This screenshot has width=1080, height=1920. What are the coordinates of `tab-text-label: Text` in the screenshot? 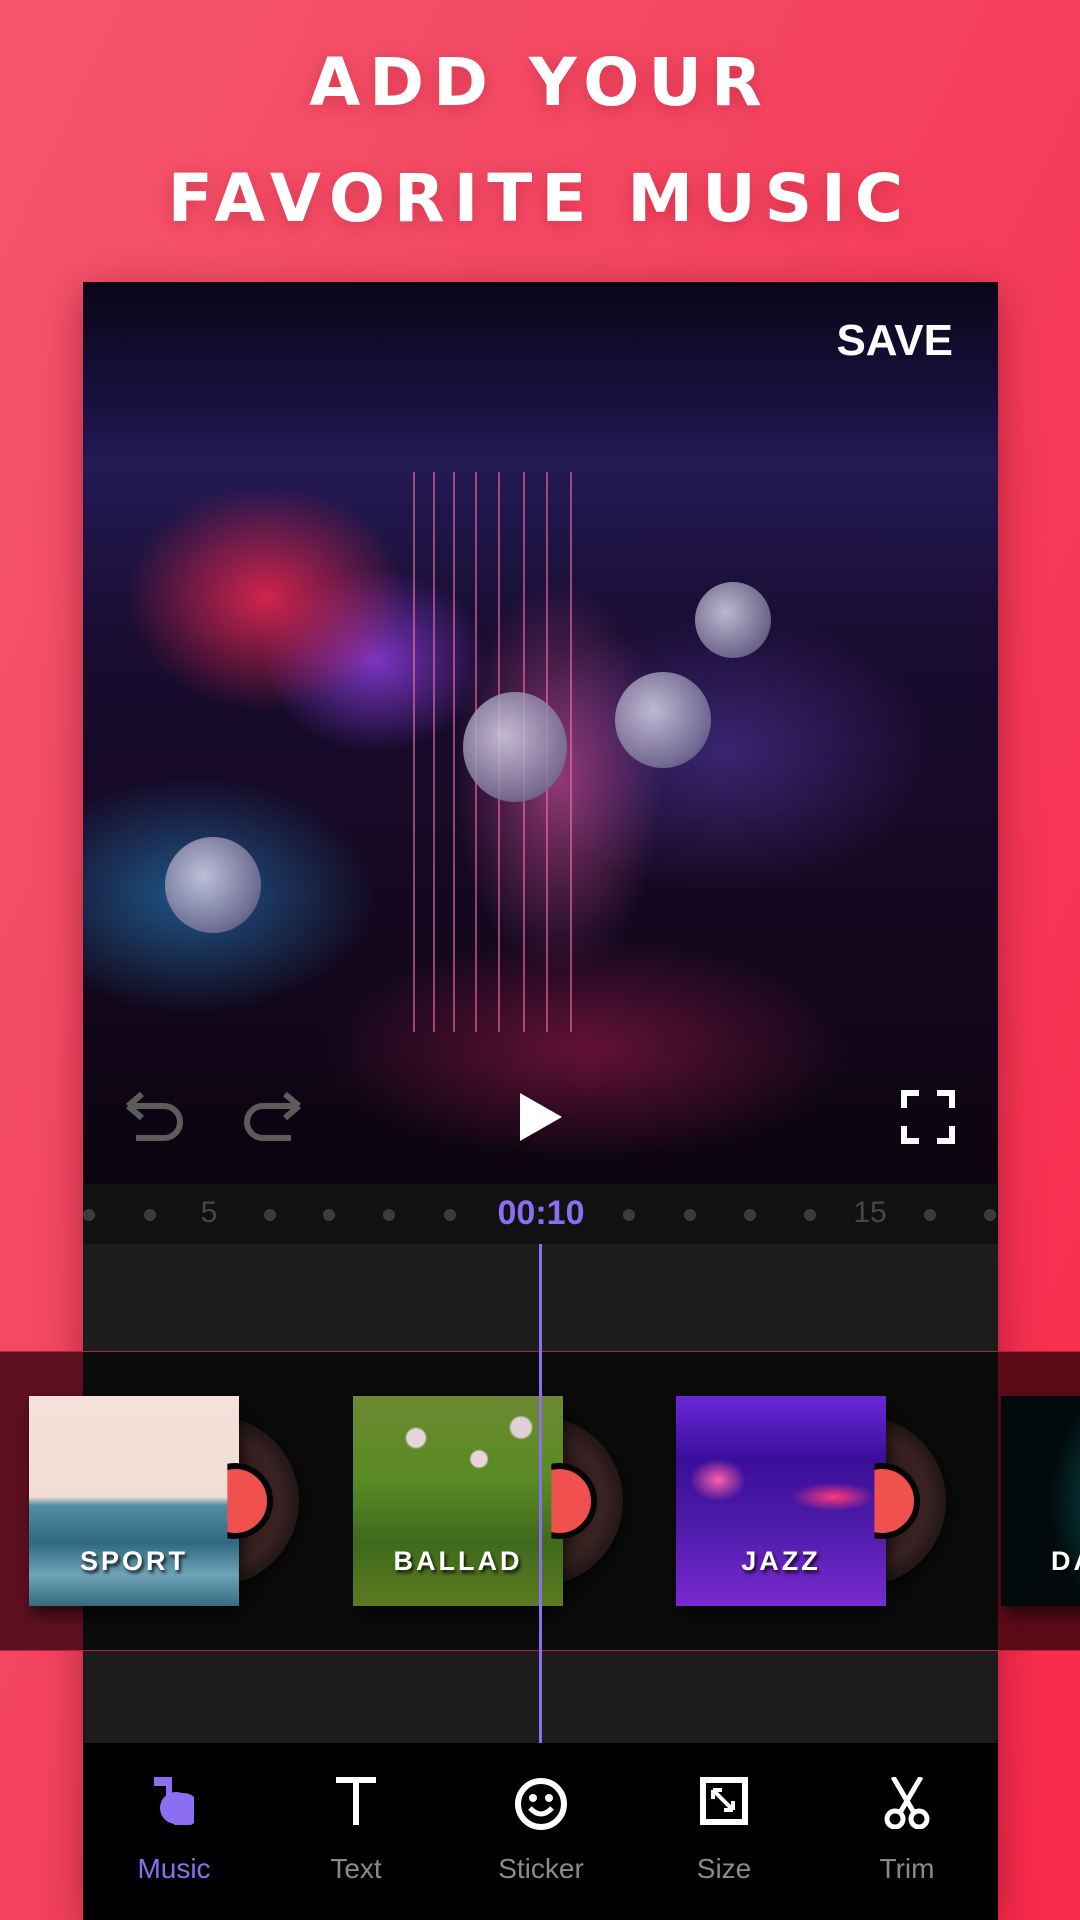 It's located at (356, 1868).